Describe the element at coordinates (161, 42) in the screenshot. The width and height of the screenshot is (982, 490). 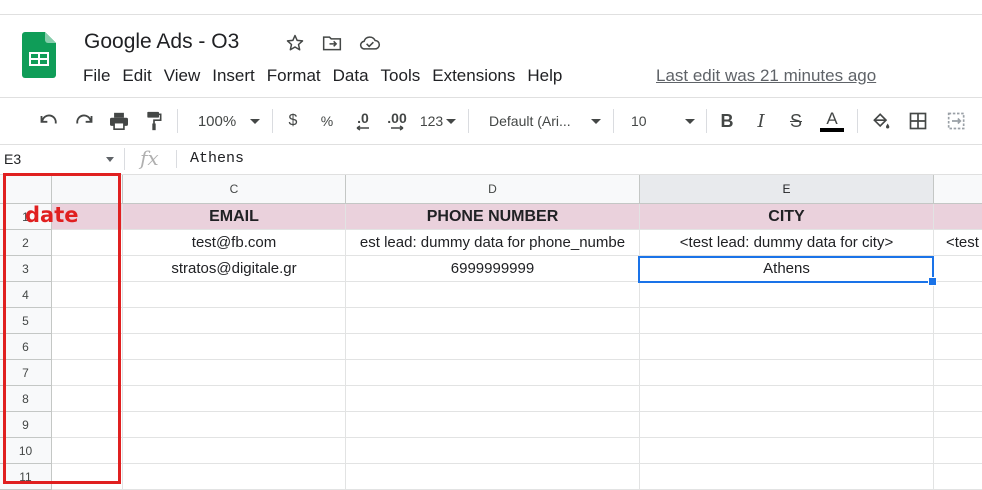
I see `document-title: Google Ads - O3` at that location.